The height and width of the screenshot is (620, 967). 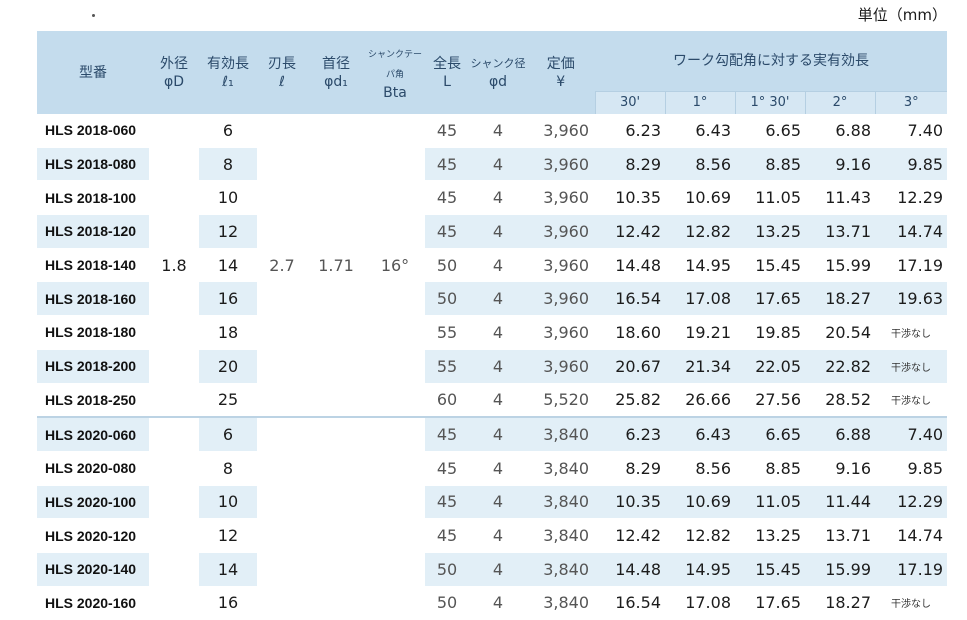 I want to click on header-shank-taper: シャンクテーパ角 Bta, so click(x=395, y=72).